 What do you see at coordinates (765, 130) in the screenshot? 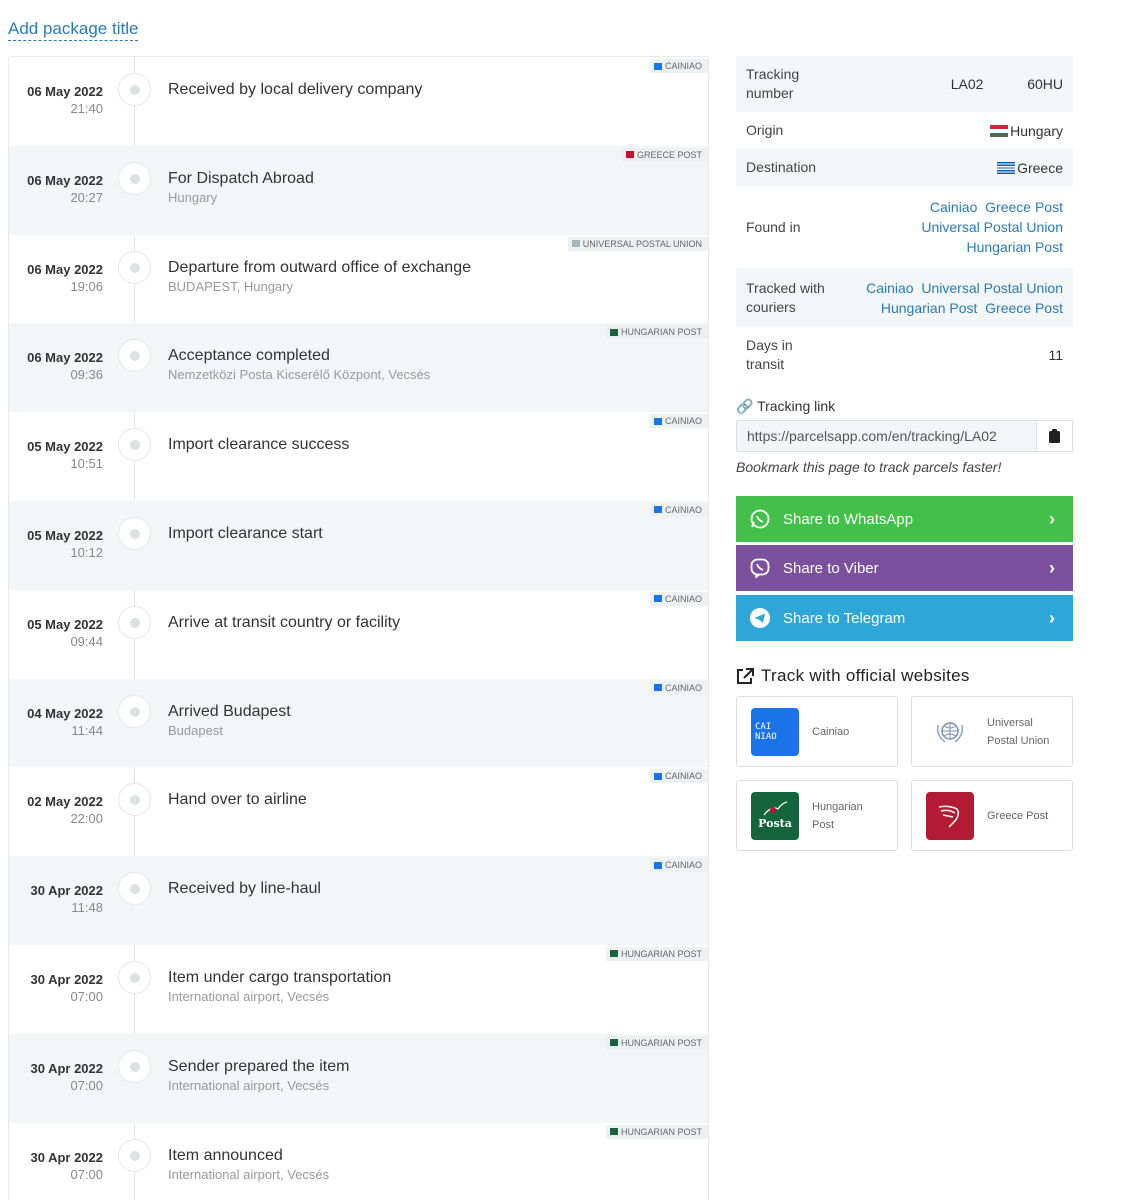
I see `origin-label: Origin` at bounding box center [765, 130].